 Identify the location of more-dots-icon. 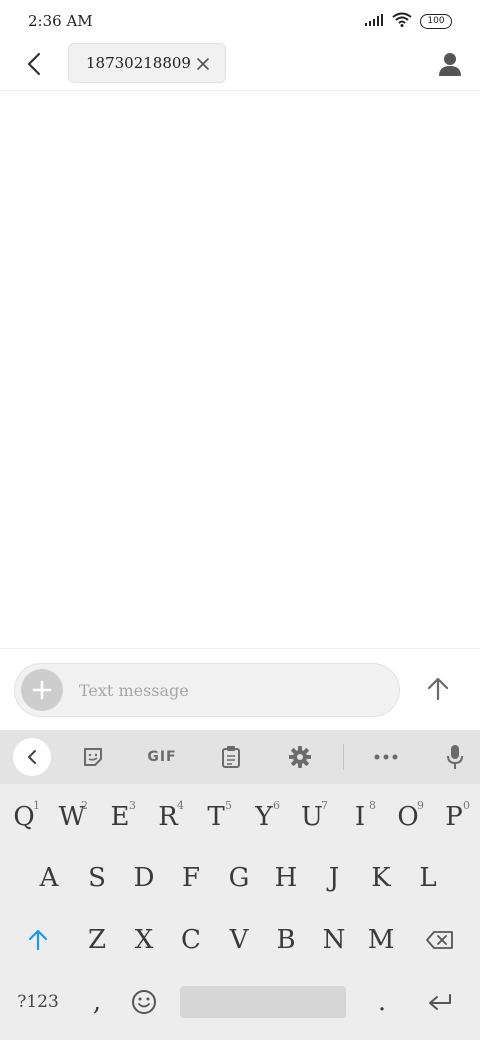
(386, 757).